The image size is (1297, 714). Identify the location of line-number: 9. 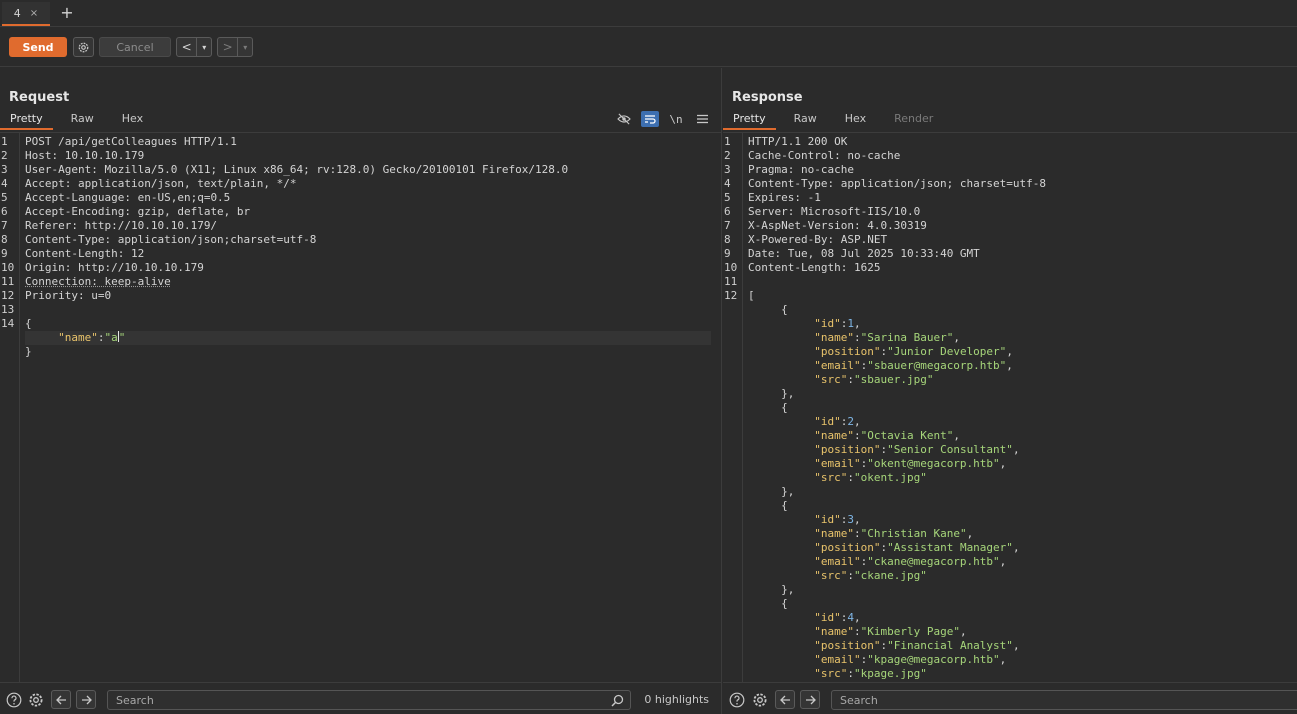
(9, 254).